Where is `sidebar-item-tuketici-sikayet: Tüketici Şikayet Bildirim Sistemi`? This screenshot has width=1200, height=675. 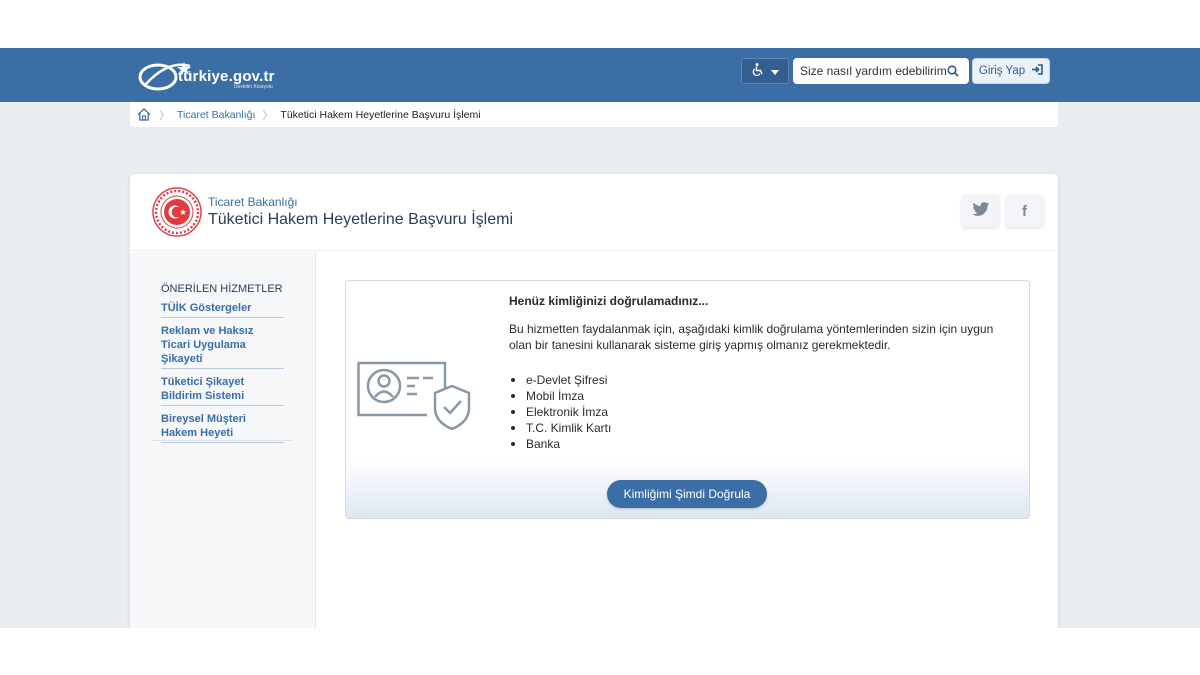
sidebar-item-tuketici-sikayet: Tüketici Şikayet Bildirim Sistemi is located at coordinates (222, 387).